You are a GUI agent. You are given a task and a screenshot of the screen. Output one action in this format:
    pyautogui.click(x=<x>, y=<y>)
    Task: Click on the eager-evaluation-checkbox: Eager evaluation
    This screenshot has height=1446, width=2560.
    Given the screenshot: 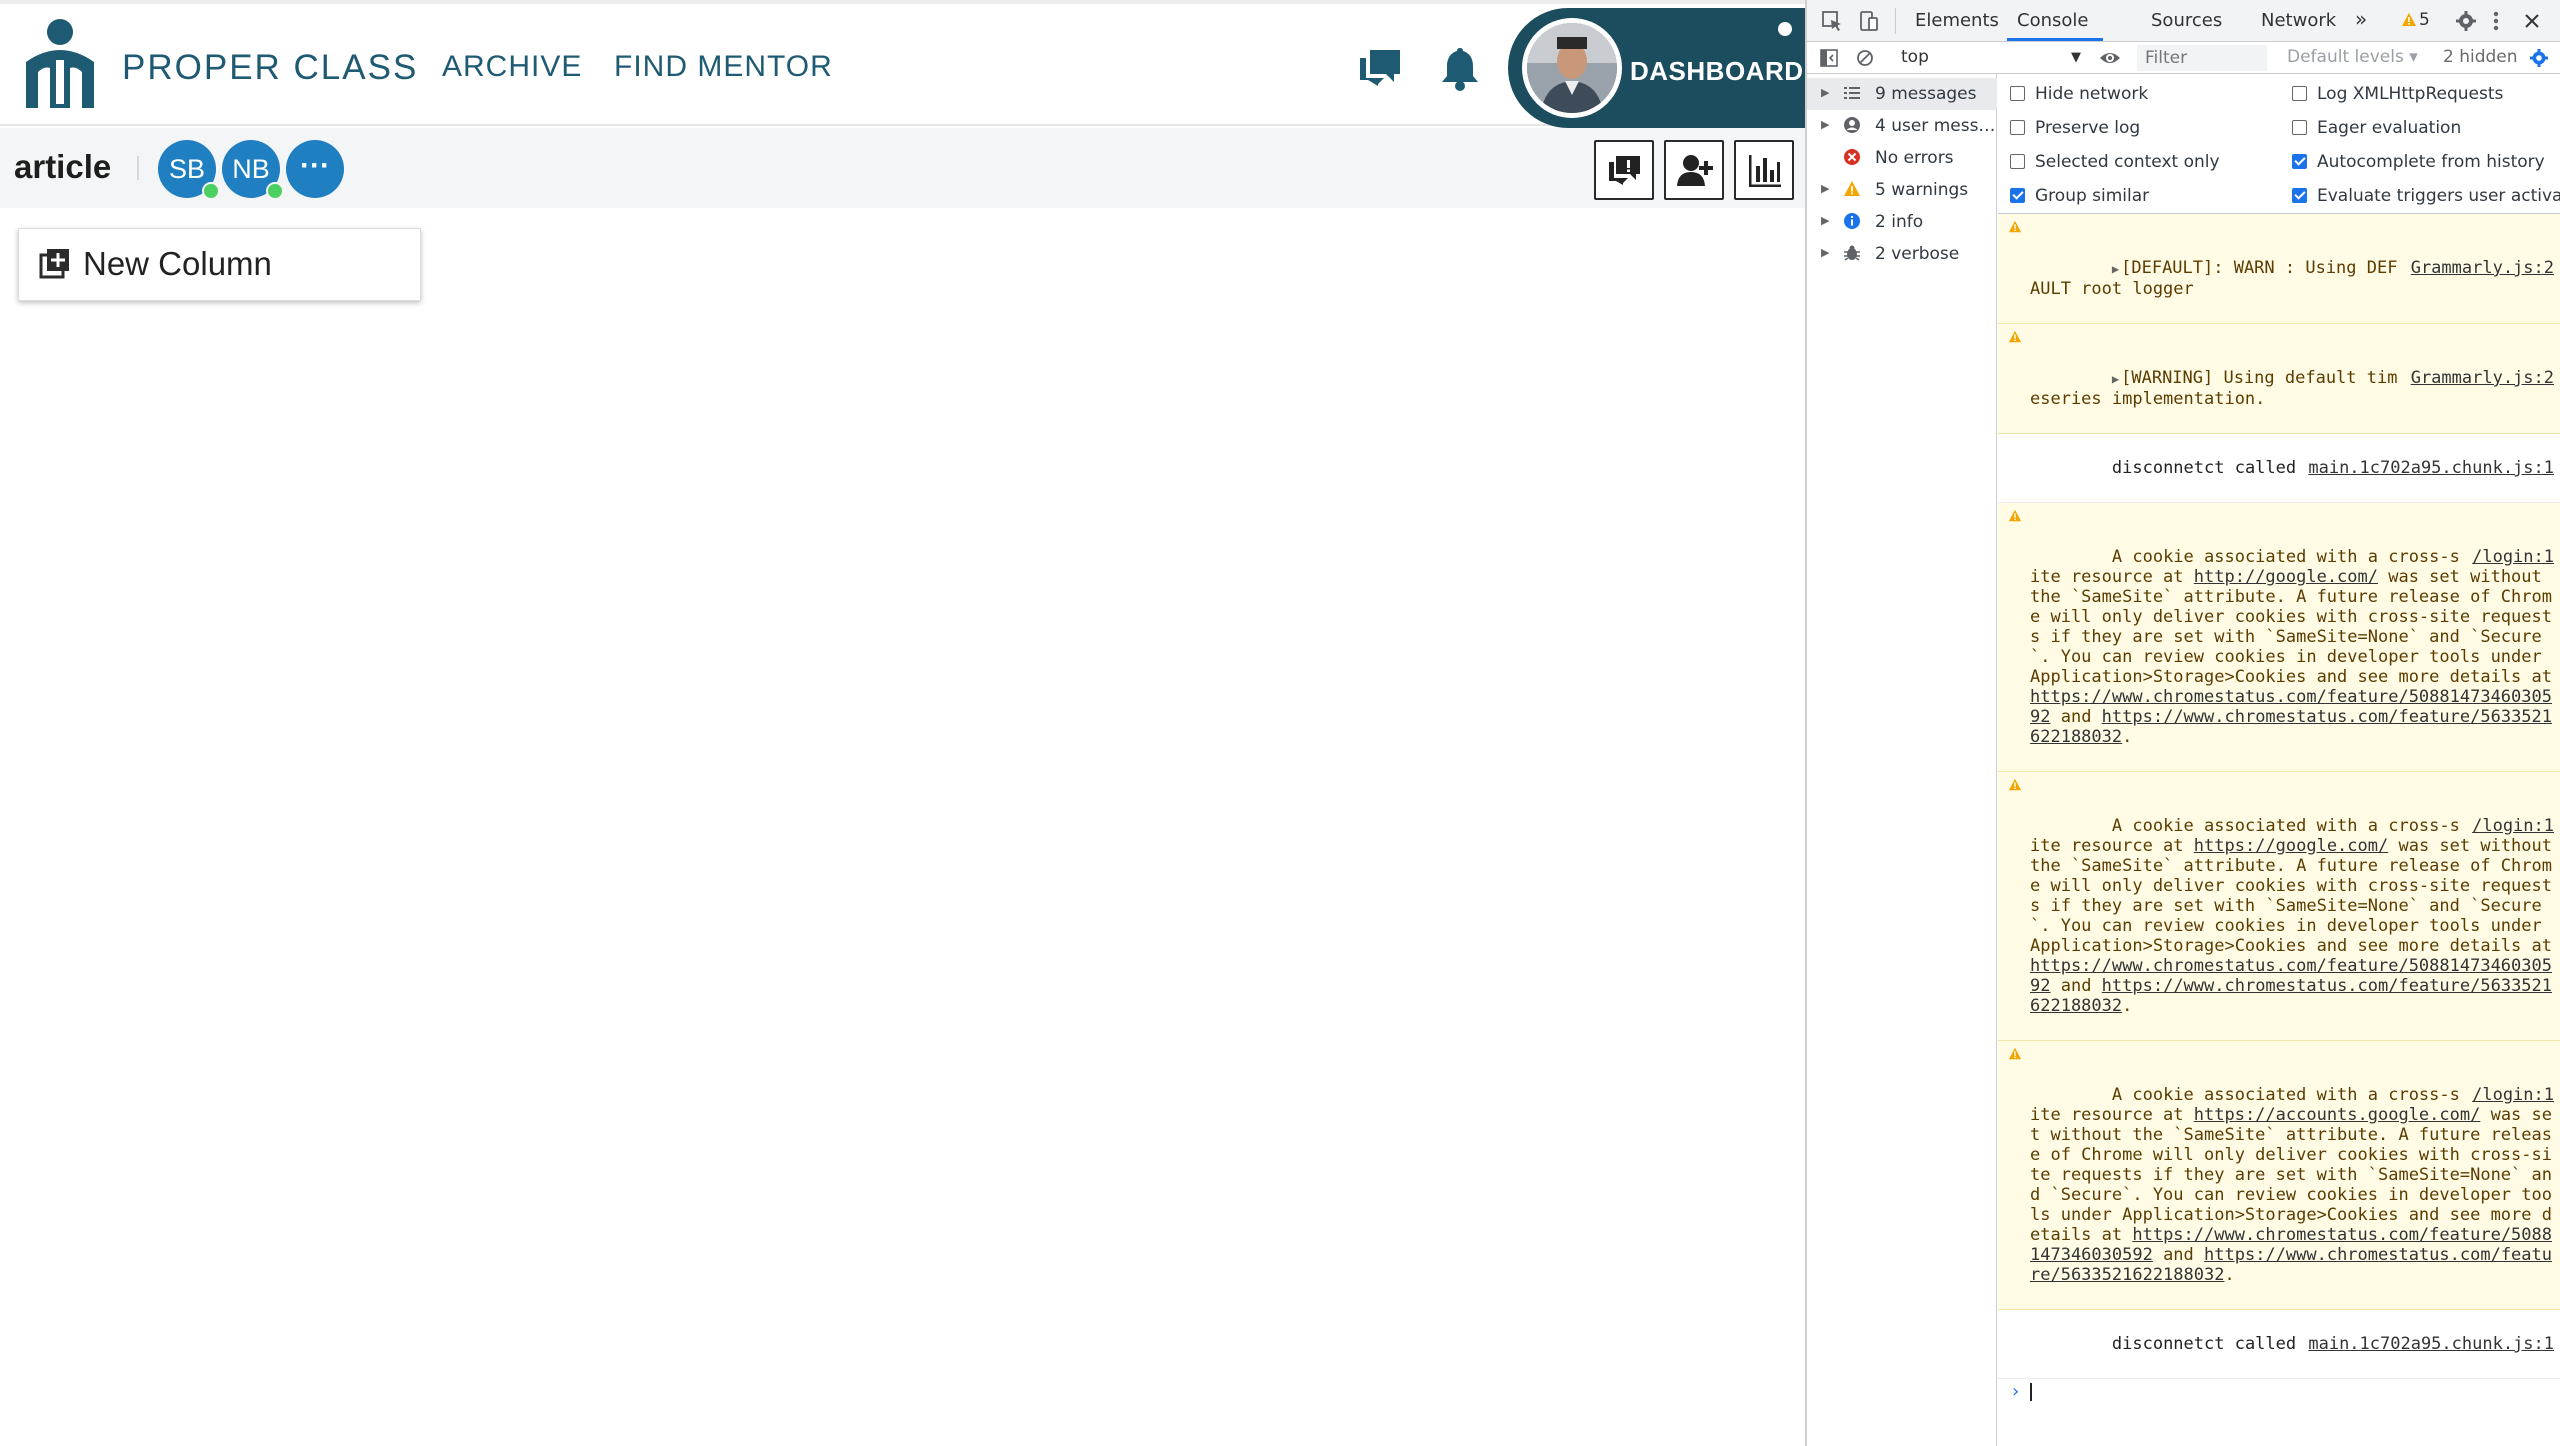 What is the action you would take?
    pyautogui.click(x=2376, y=128)
    